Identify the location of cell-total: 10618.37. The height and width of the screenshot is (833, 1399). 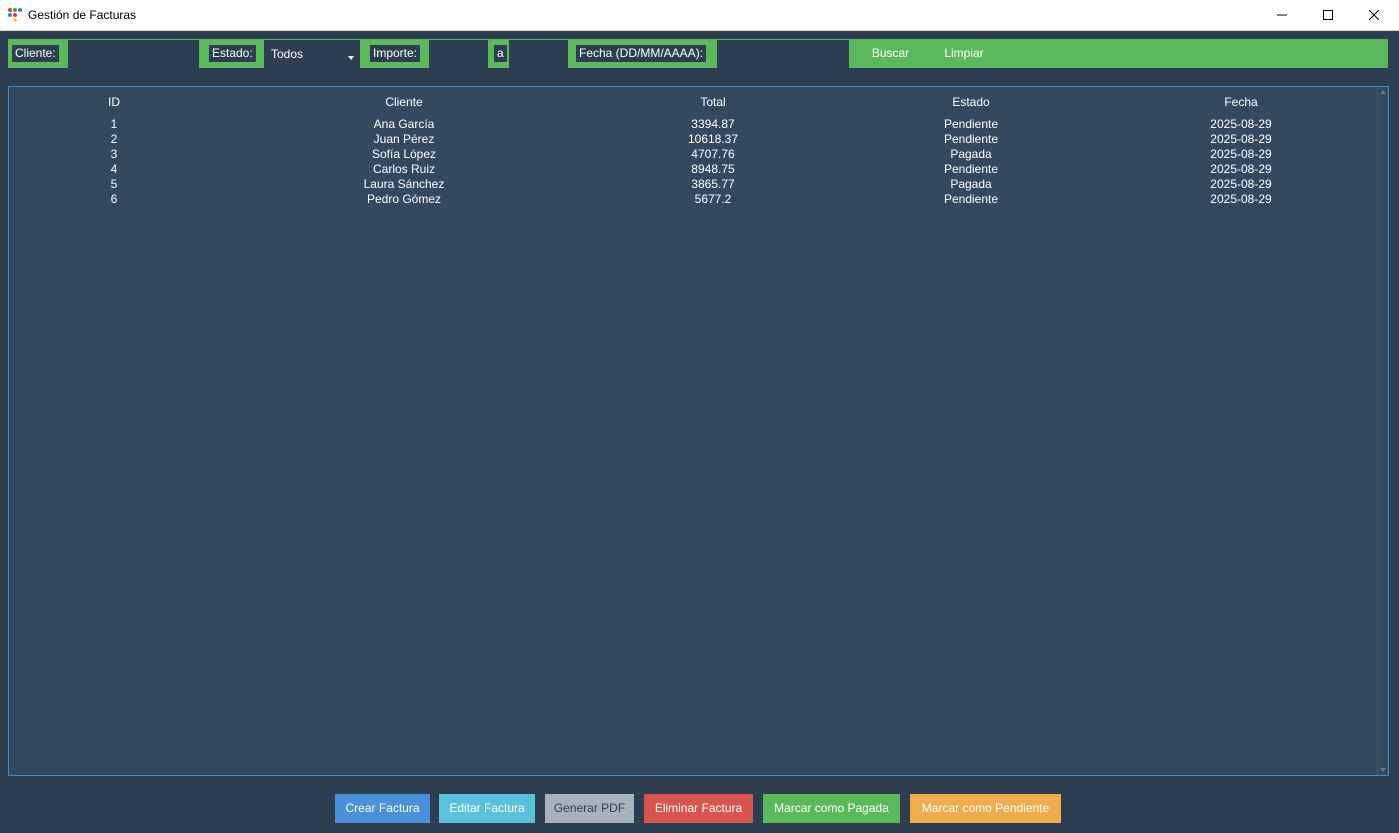
(713, 139).